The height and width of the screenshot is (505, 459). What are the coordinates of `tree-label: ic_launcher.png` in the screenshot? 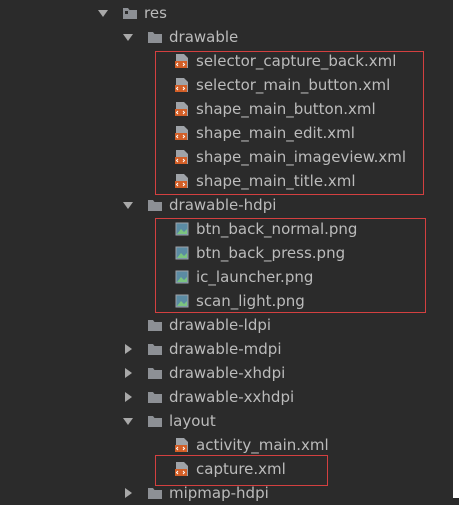 It's located at (255, 277).